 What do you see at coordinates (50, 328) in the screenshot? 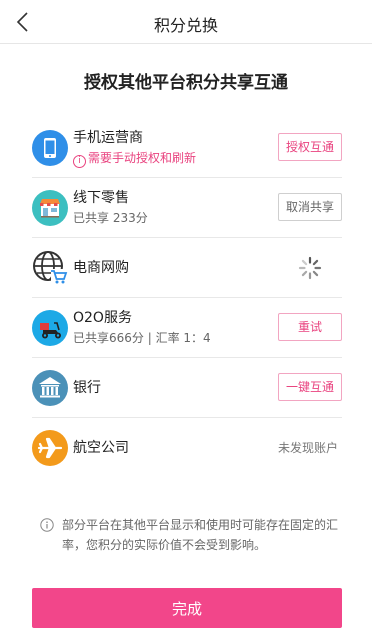
I see `delivery-scooter-icon` at bounding box center [50, 328].